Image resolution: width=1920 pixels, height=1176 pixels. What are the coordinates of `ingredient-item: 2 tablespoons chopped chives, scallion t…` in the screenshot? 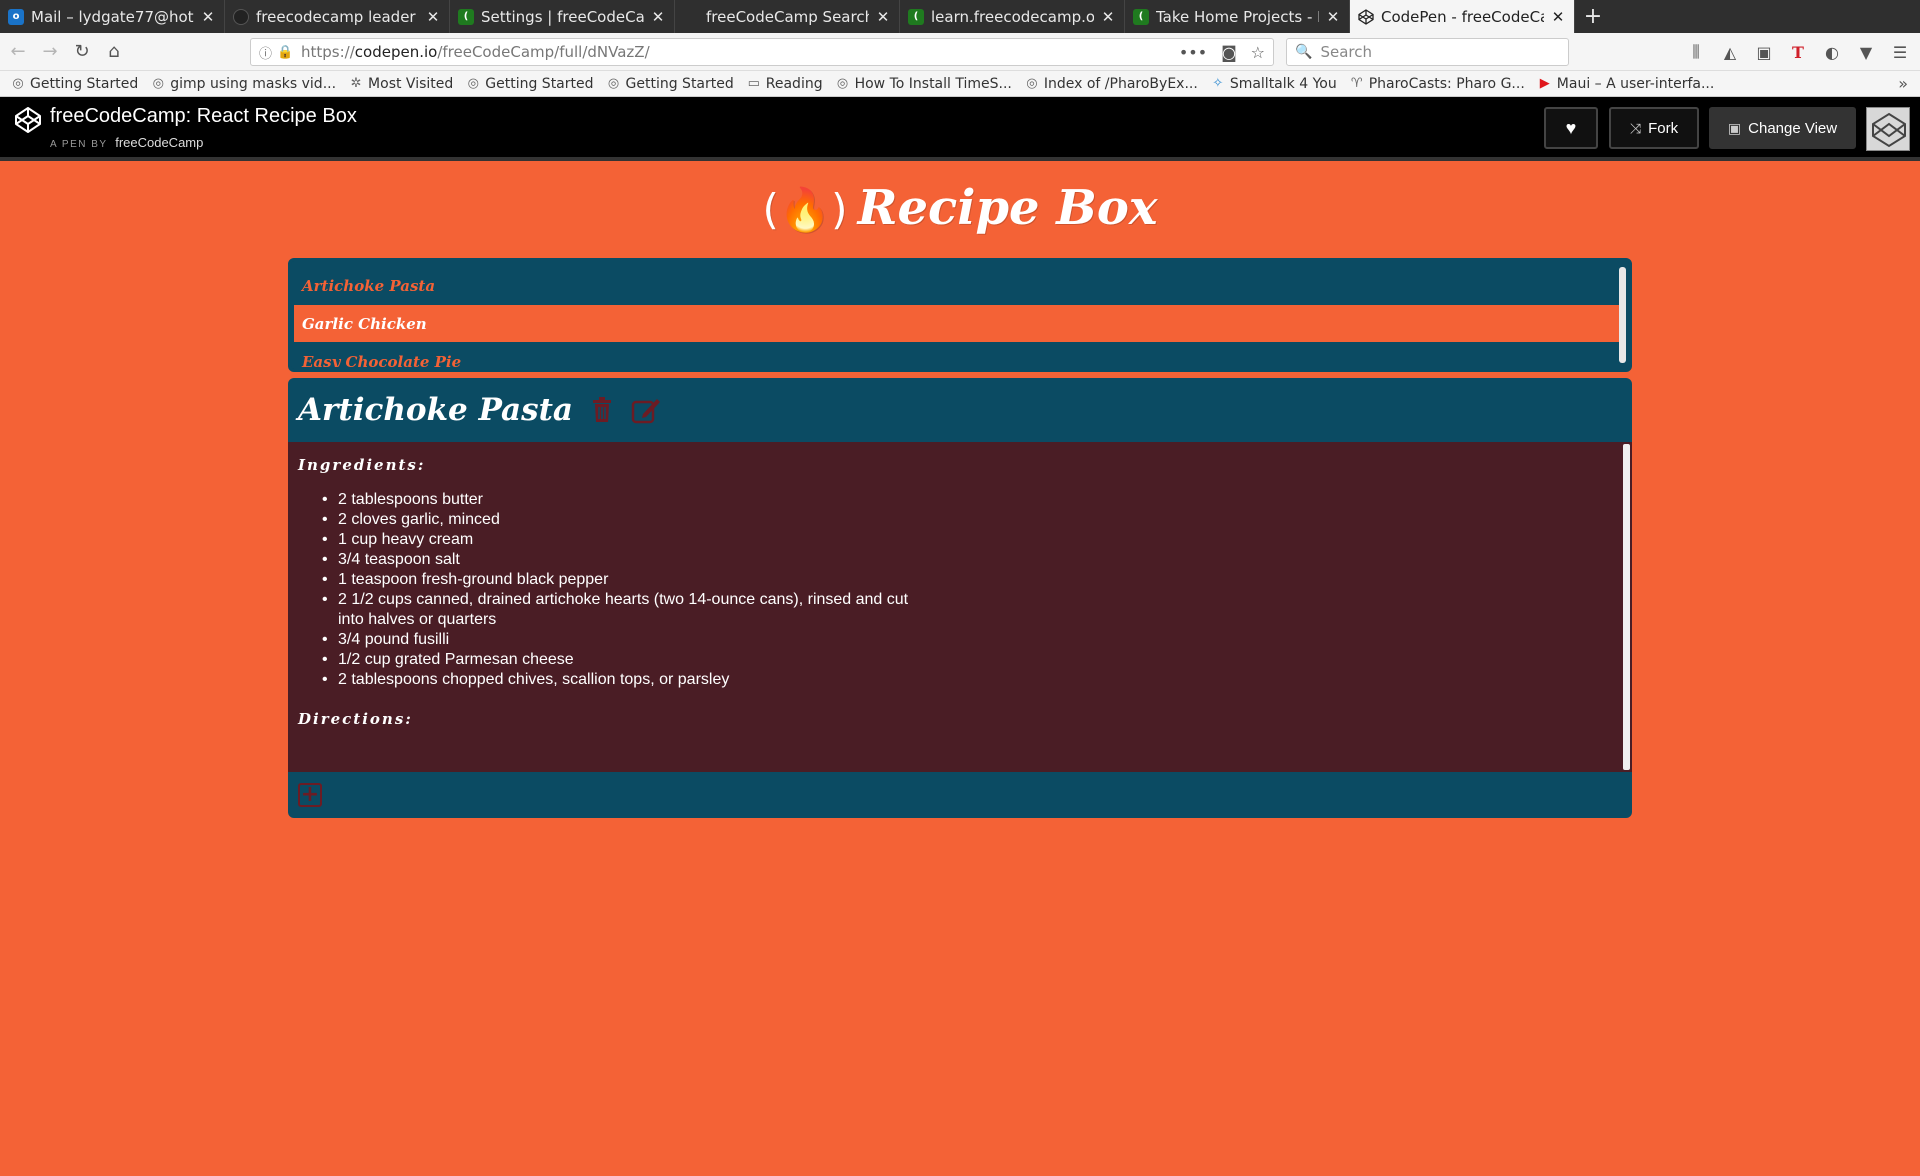 It's located at (620, 680).